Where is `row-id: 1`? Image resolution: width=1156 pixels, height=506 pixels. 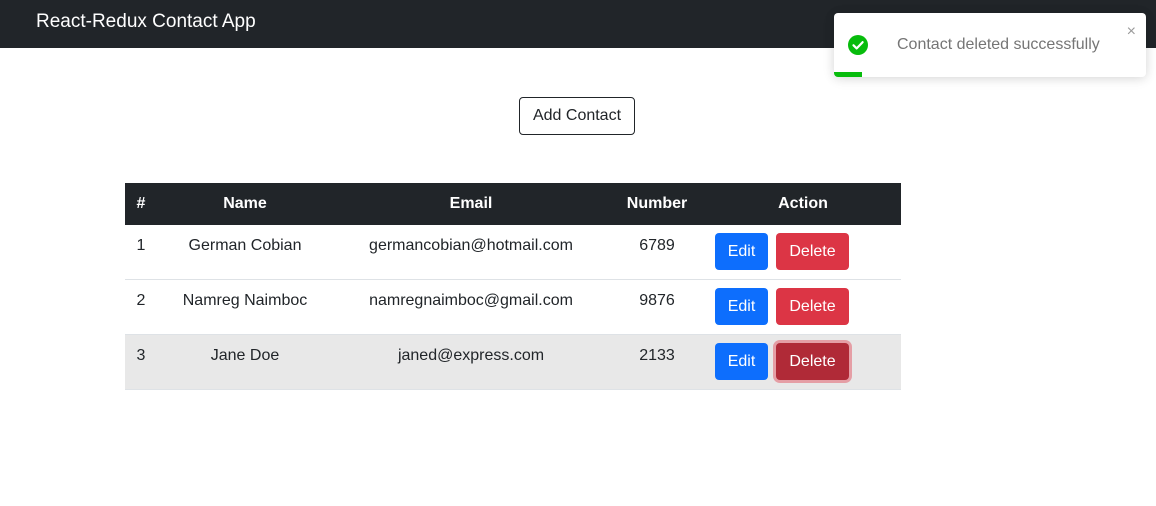 row-id: 1 is located at coordinates (141, 252).